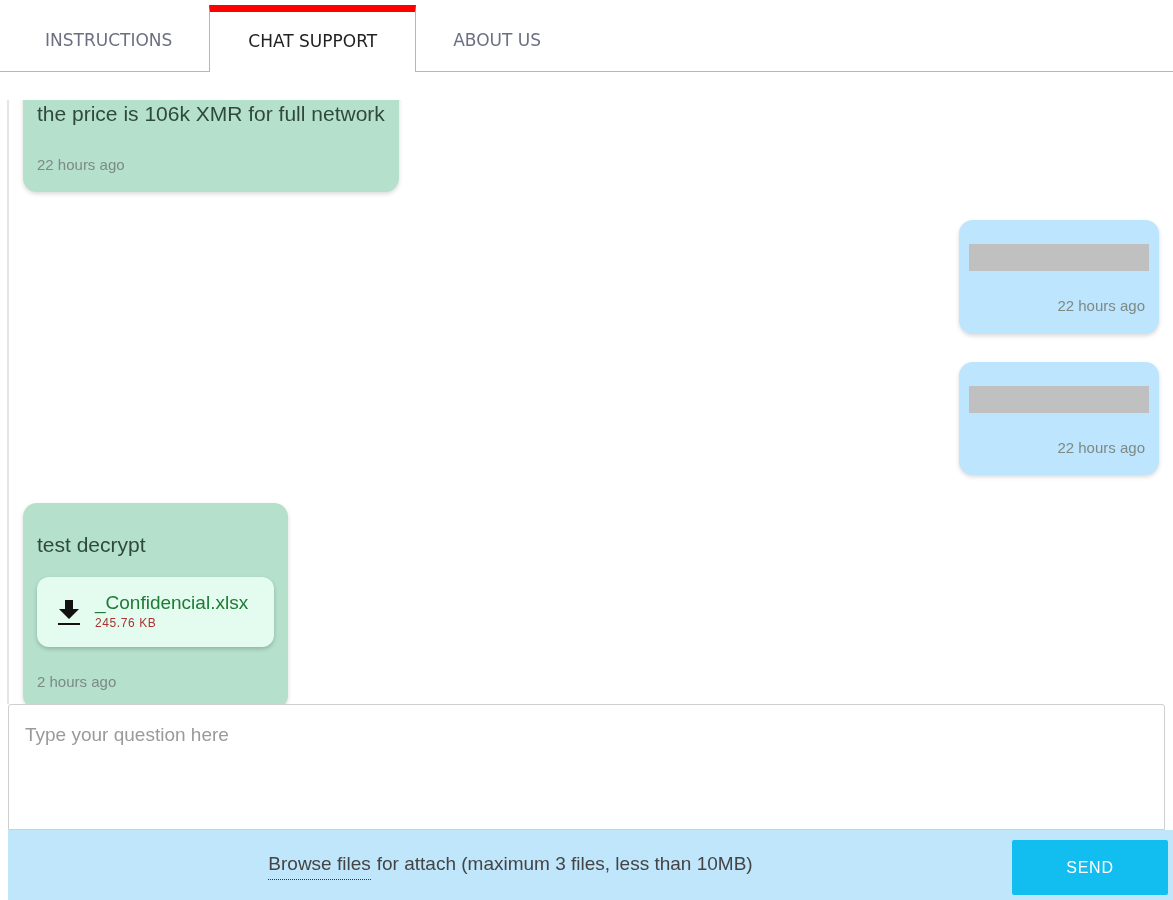  I want to click on message-text: test decrypt, so click(92, 545).